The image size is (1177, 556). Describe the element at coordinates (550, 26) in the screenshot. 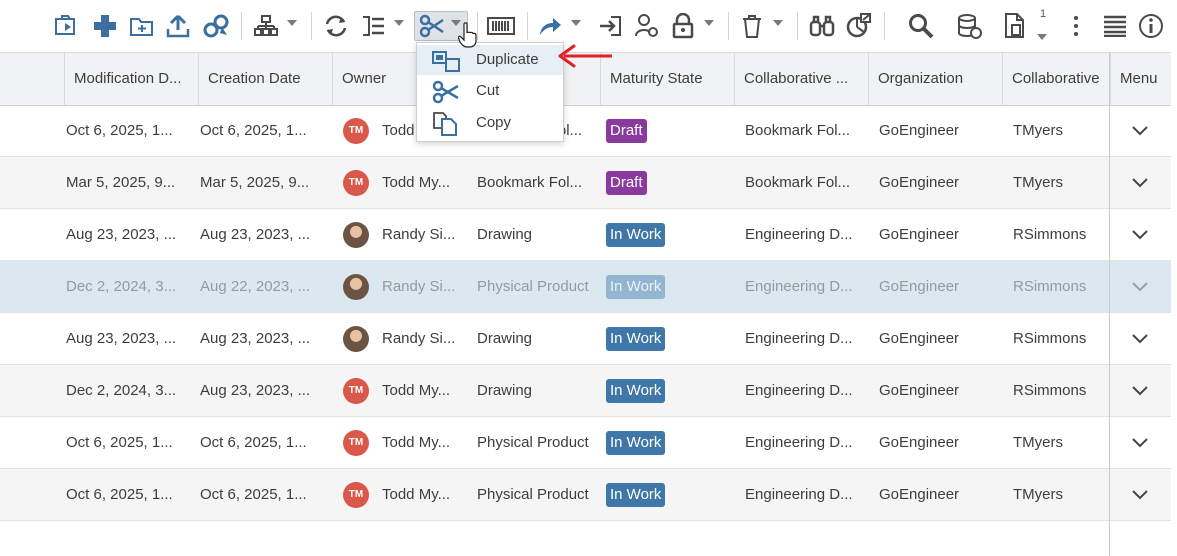

I see `share-icon` at that location.